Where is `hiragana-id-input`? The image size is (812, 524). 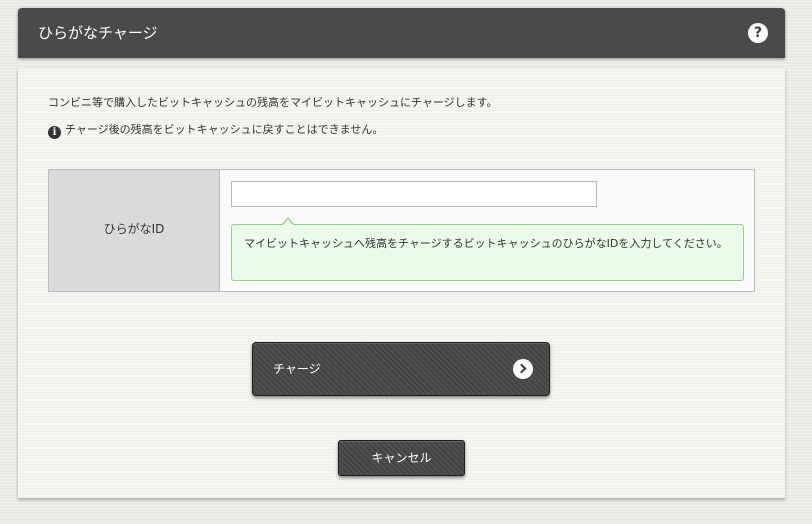
hiragana-id-input is located at coordinates (414, 194).